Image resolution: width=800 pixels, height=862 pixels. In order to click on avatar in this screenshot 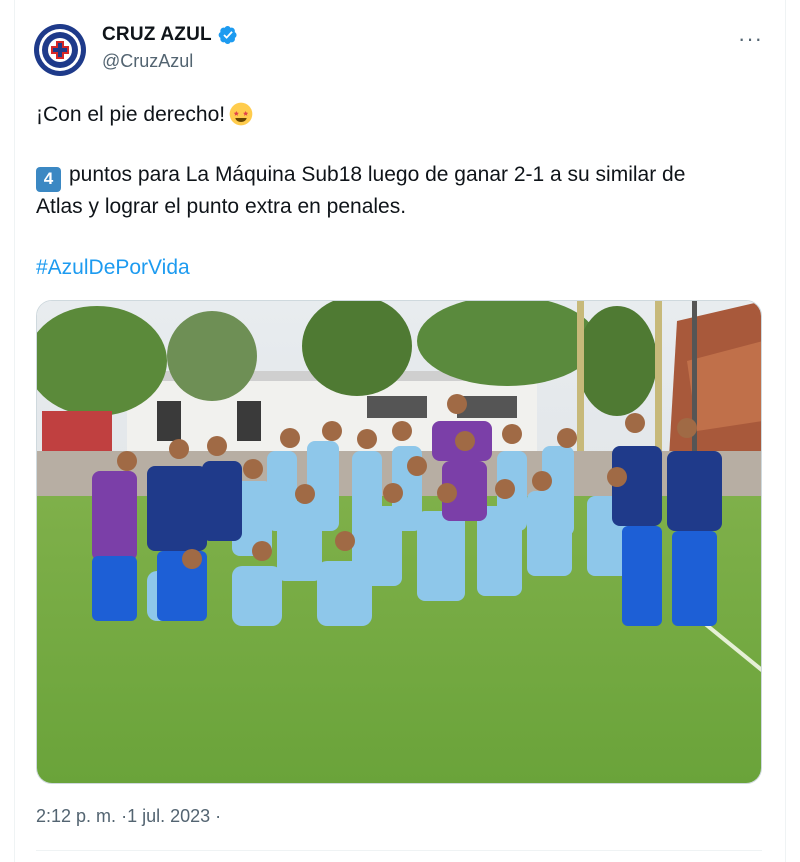, I will do `click(60, 50)`.